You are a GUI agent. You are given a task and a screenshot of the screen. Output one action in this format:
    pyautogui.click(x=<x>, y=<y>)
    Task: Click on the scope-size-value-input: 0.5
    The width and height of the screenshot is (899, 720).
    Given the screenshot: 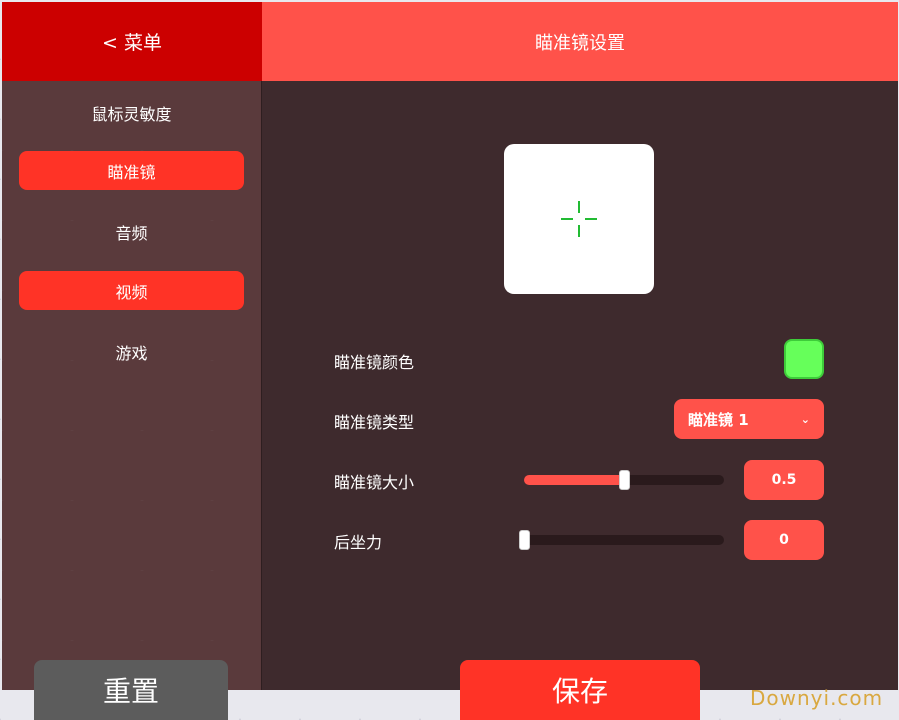 What is the action you would take?
    pyautogui.click(x=784, y=480)
    